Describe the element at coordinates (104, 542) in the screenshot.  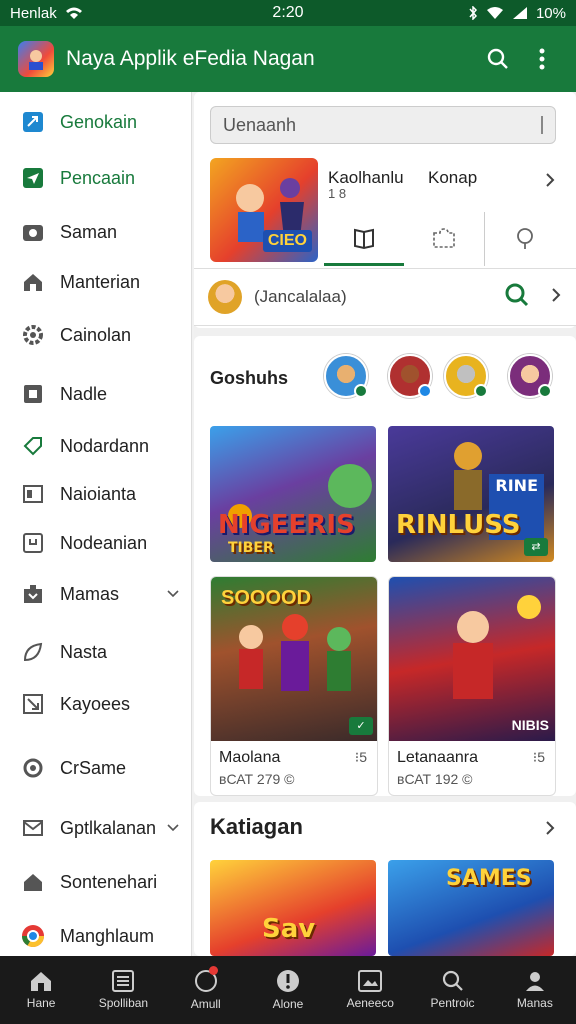
I see `drawer-item-label: Nodeanian` at that location.